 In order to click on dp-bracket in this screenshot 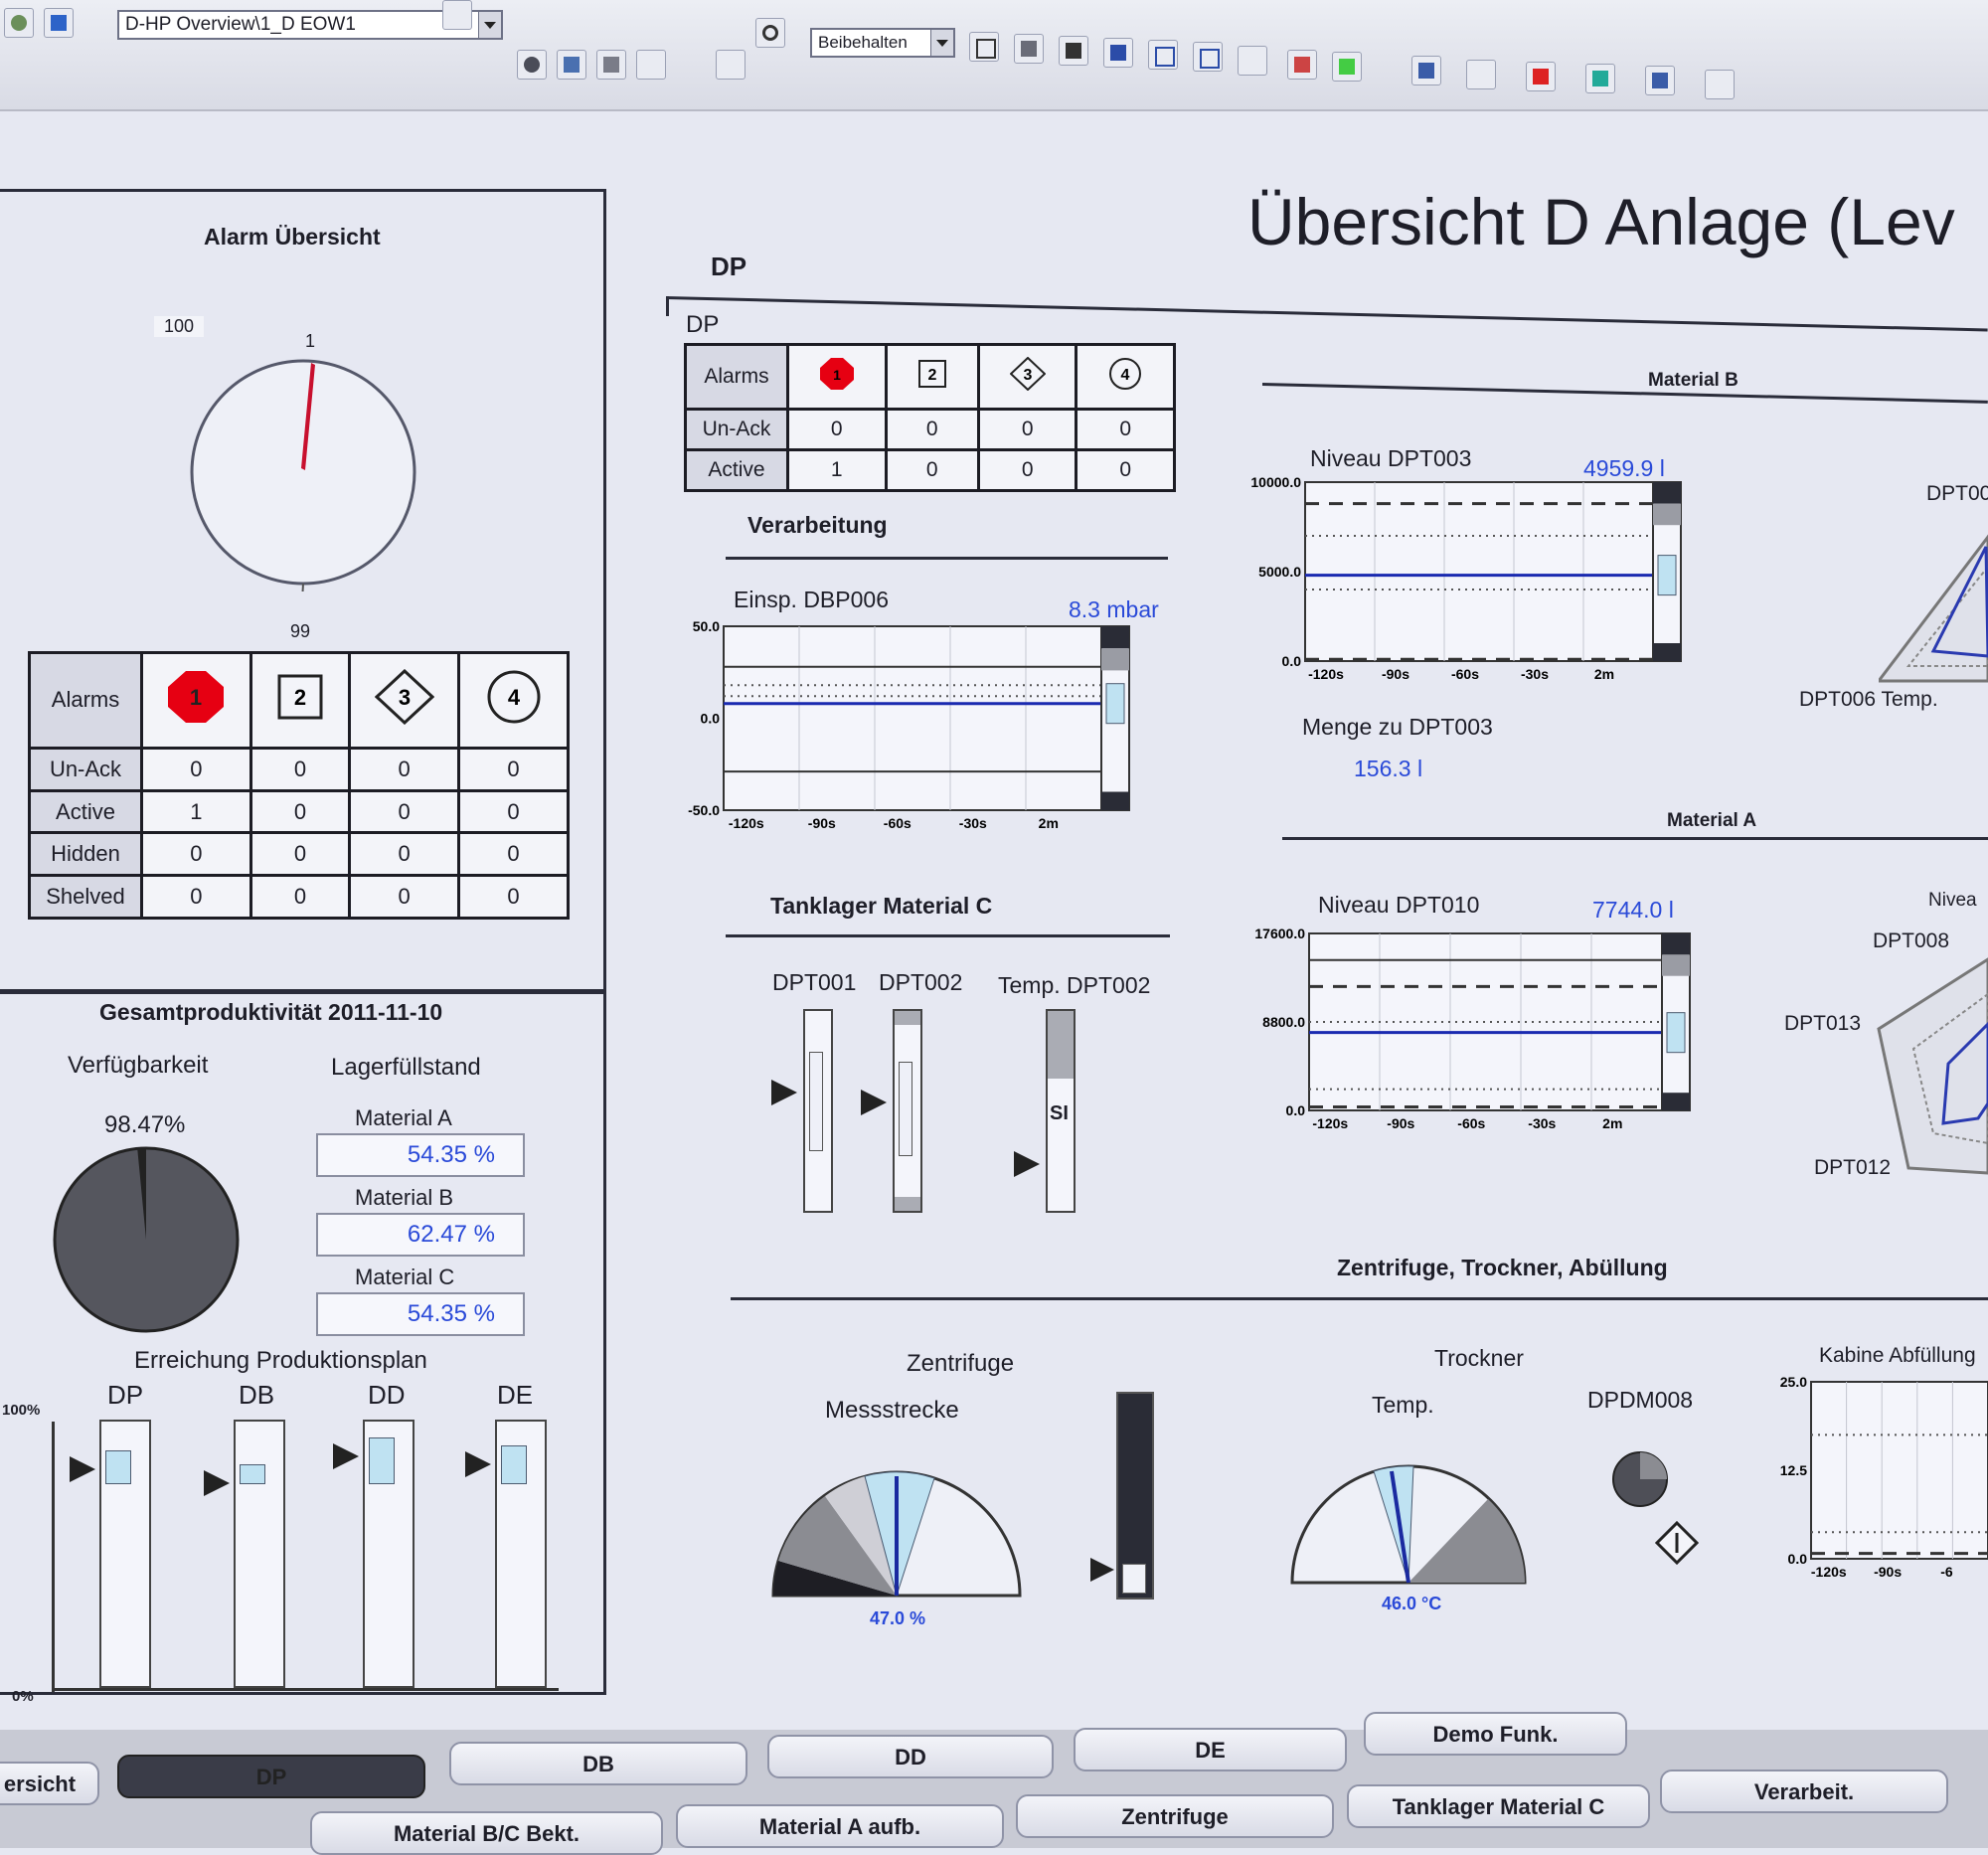, I will do `click(667, 306)`.